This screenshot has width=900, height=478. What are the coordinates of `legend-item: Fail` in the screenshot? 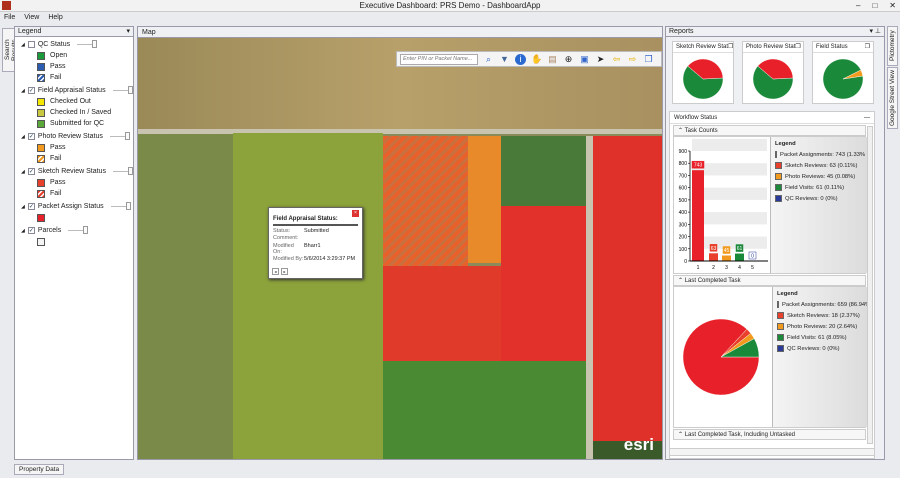 It's located at (74, 158).